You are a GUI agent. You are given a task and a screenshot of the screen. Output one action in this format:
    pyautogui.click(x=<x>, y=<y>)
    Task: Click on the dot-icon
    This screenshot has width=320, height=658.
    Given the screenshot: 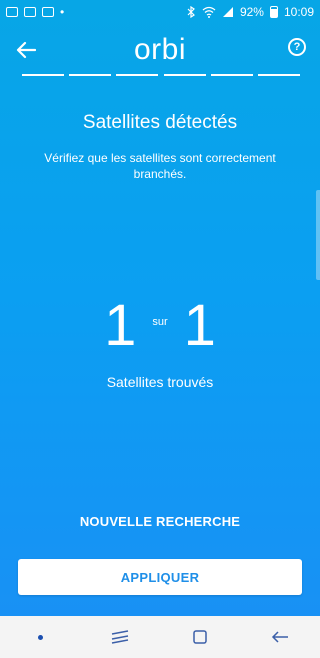 What is the action you would take?
    pyautogui.click(x=40, y=637)
    